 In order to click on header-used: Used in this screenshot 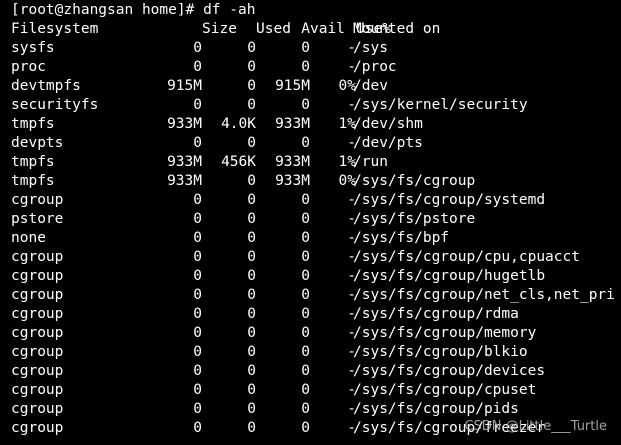, I will do `click(273, 29)`.